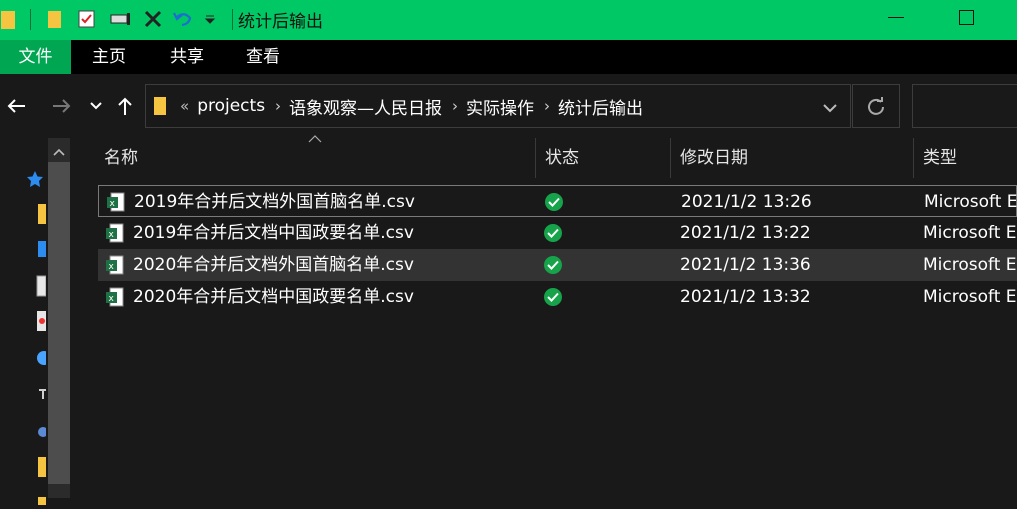 This screenshot has height=509, width=1017. What do you see at coordinates (121, 19) in the screenshot?
I see `rename-icon` at bounding box center [121, 19].